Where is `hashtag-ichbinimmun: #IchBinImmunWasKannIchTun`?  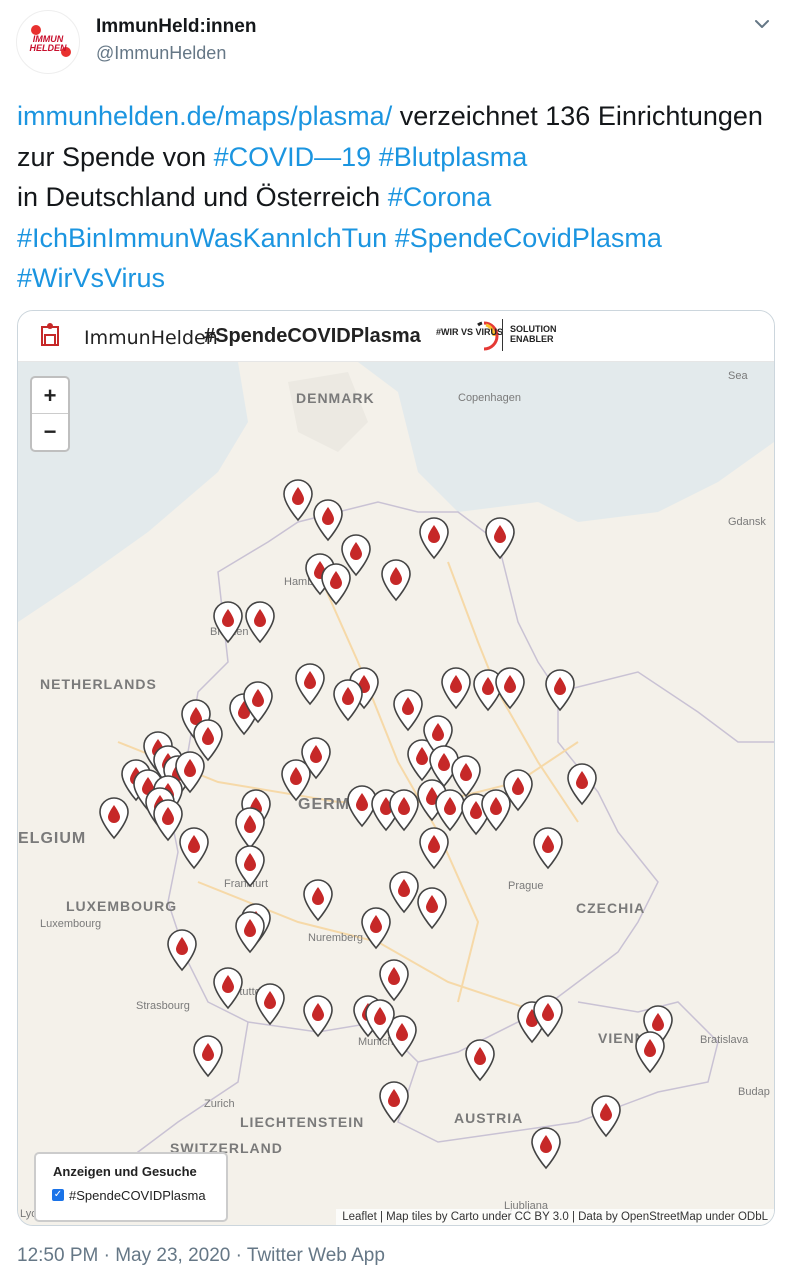
hashtag-ichbinimmun: #IchBinImmunWasKannIchTun is located at coordinates (202, 238).